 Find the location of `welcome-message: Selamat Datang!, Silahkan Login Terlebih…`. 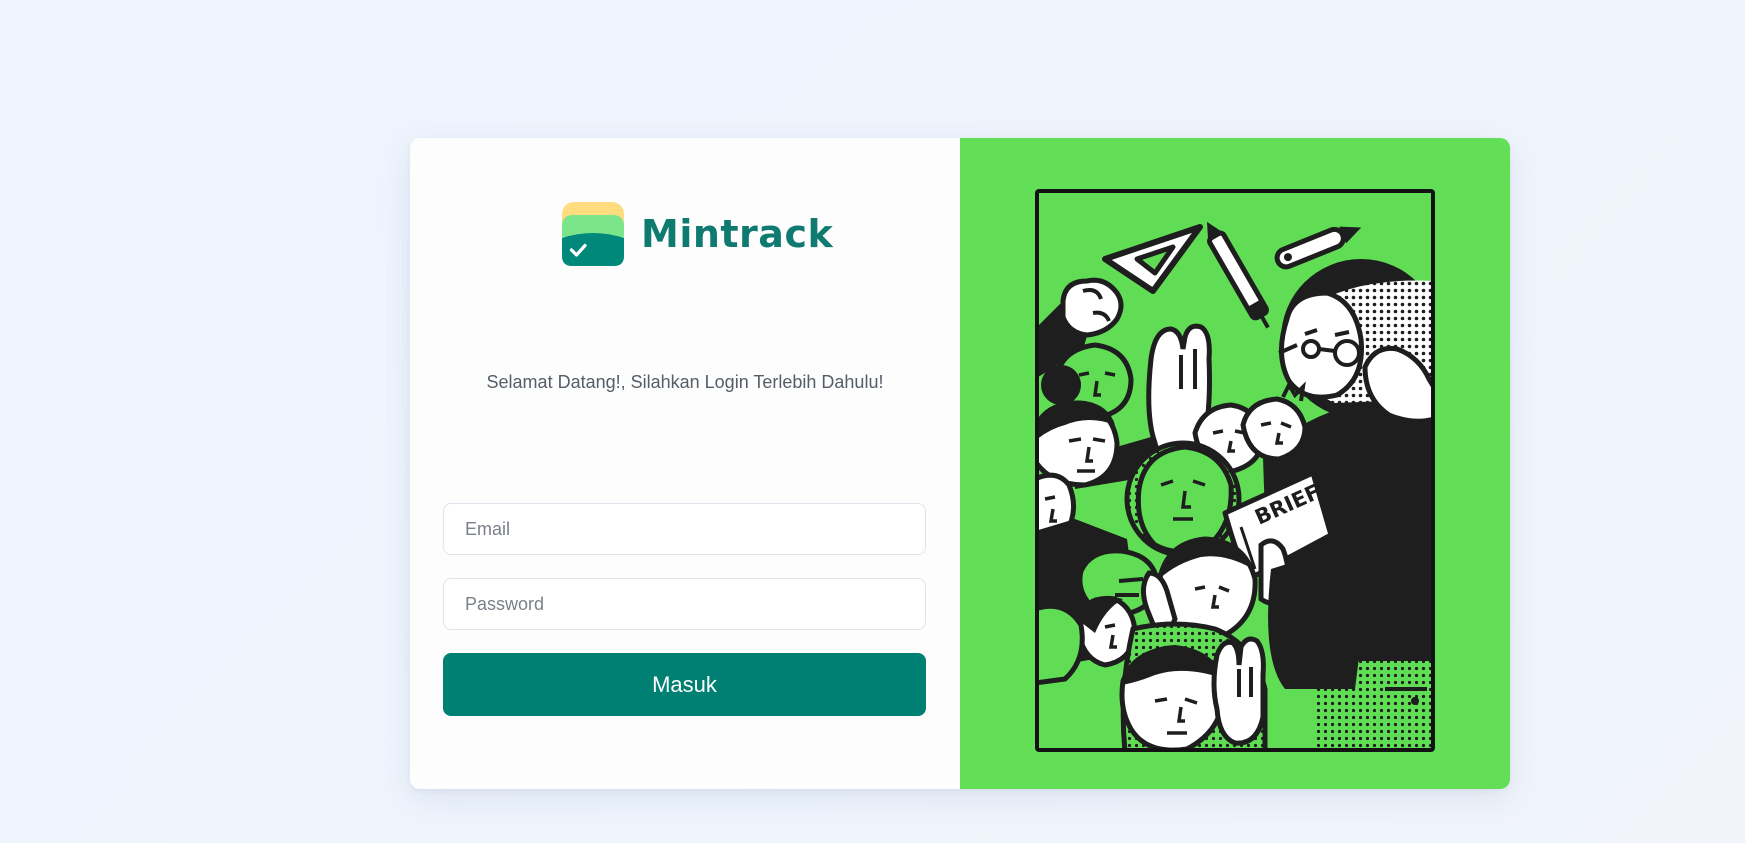

welcome-message: Selamat Datang!, Silahkan Login Terlebih… is located at coordinates (685, 382).